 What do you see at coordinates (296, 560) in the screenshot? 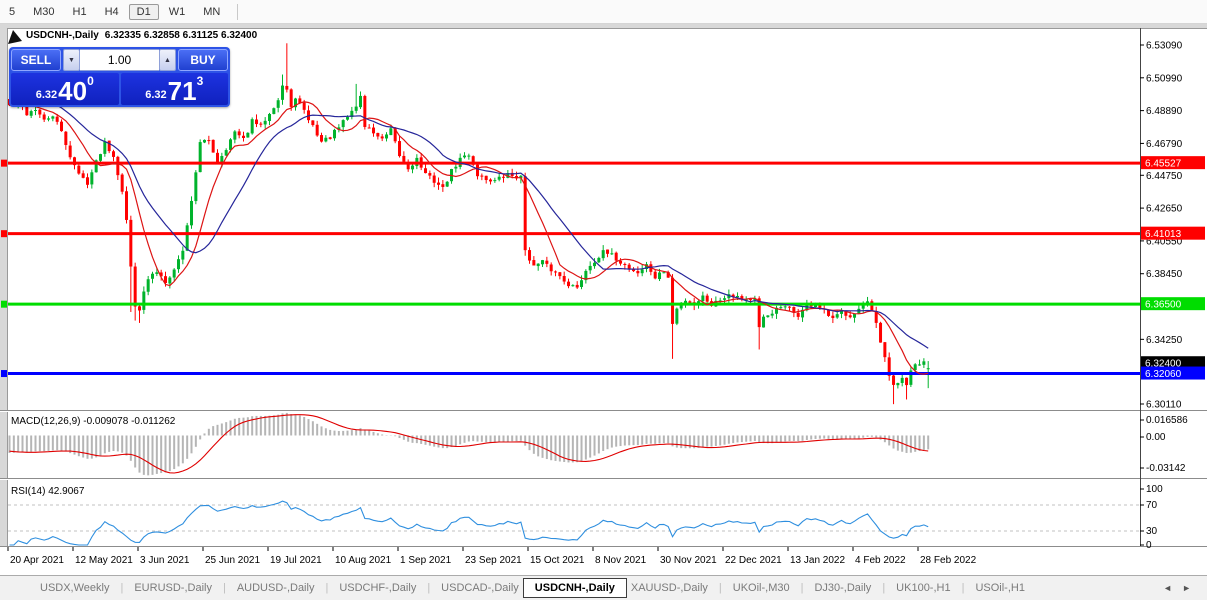
I see `svg-text: 19 Jul 2021` at bounding box center [296, 560].